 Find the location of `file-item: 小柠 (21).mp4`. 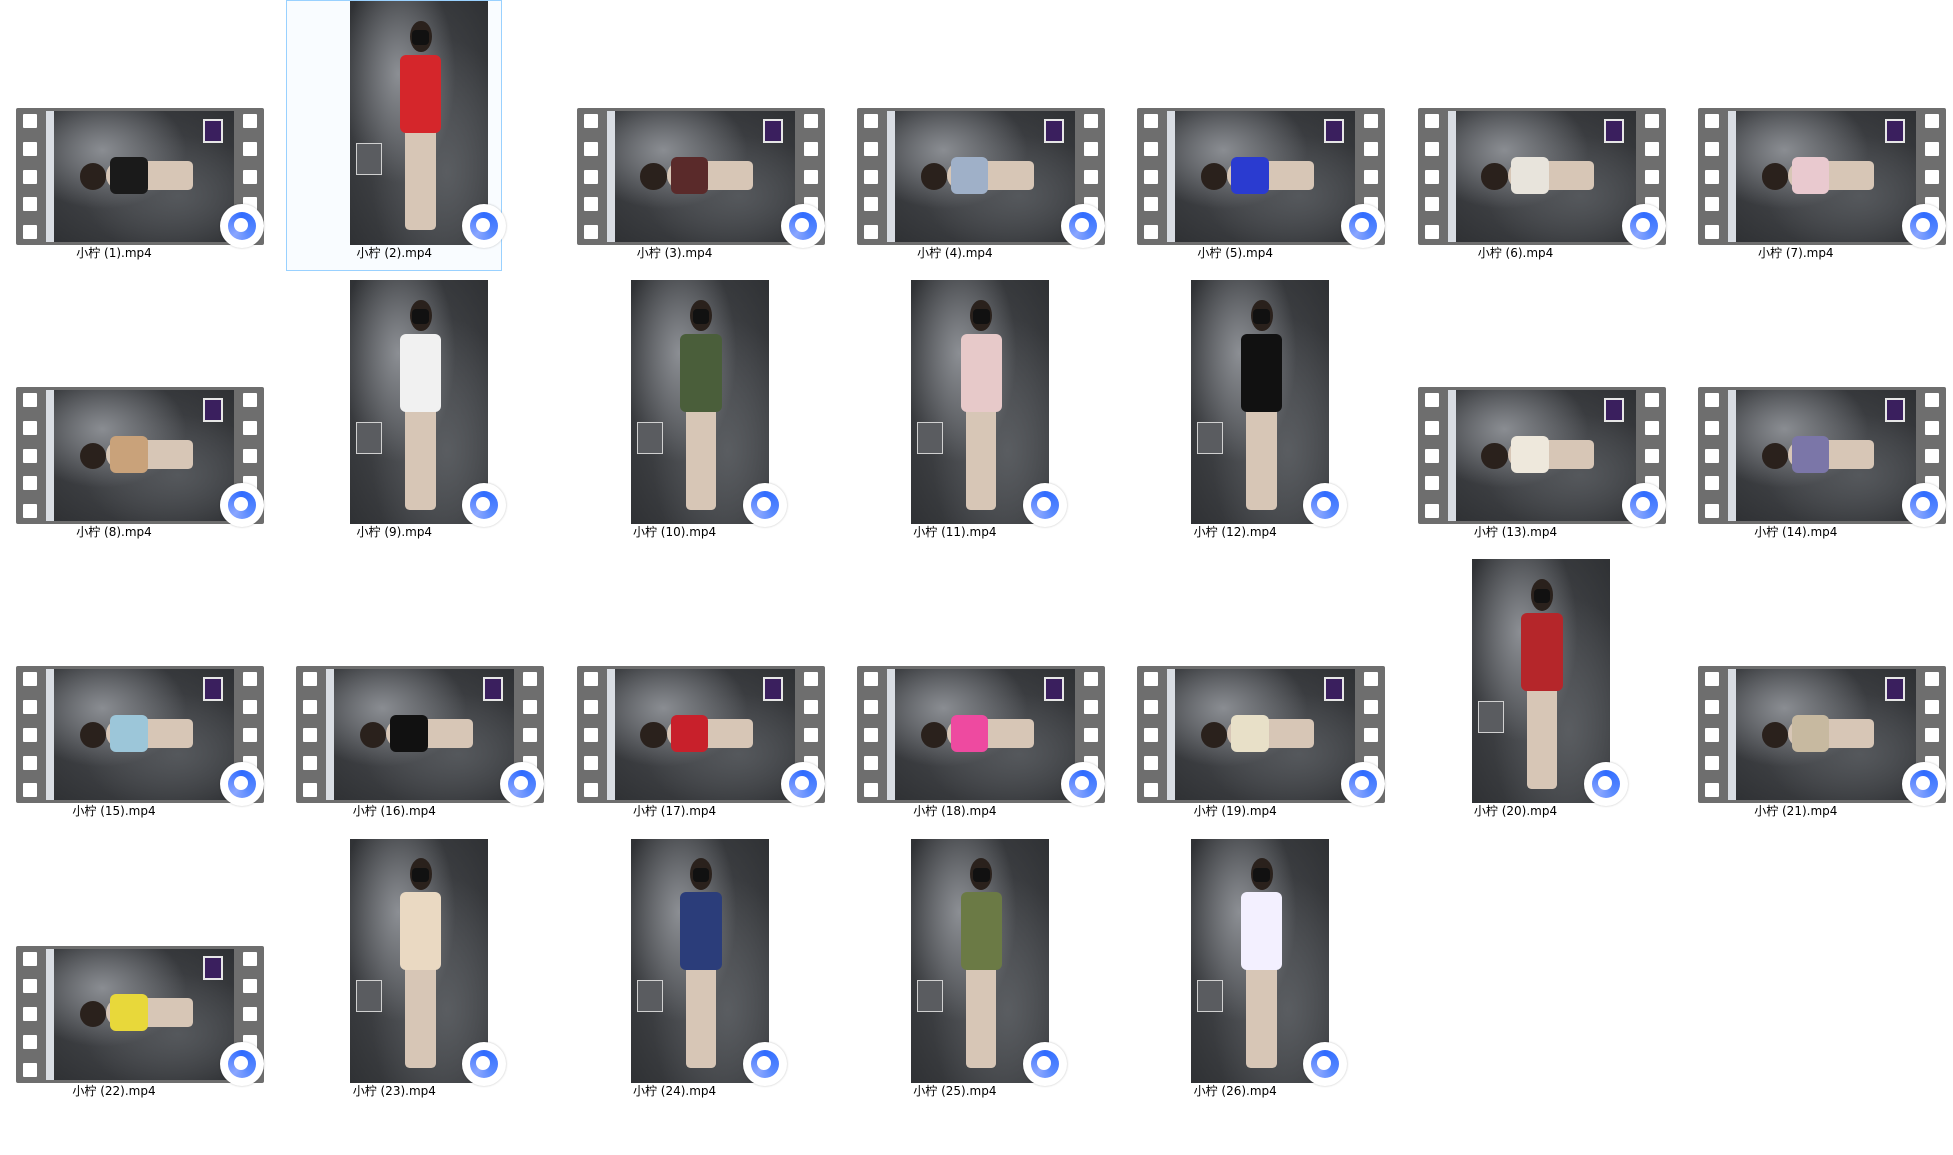

file-item: 小柠 (21).mp4 is located at coordinates (1817, 693).